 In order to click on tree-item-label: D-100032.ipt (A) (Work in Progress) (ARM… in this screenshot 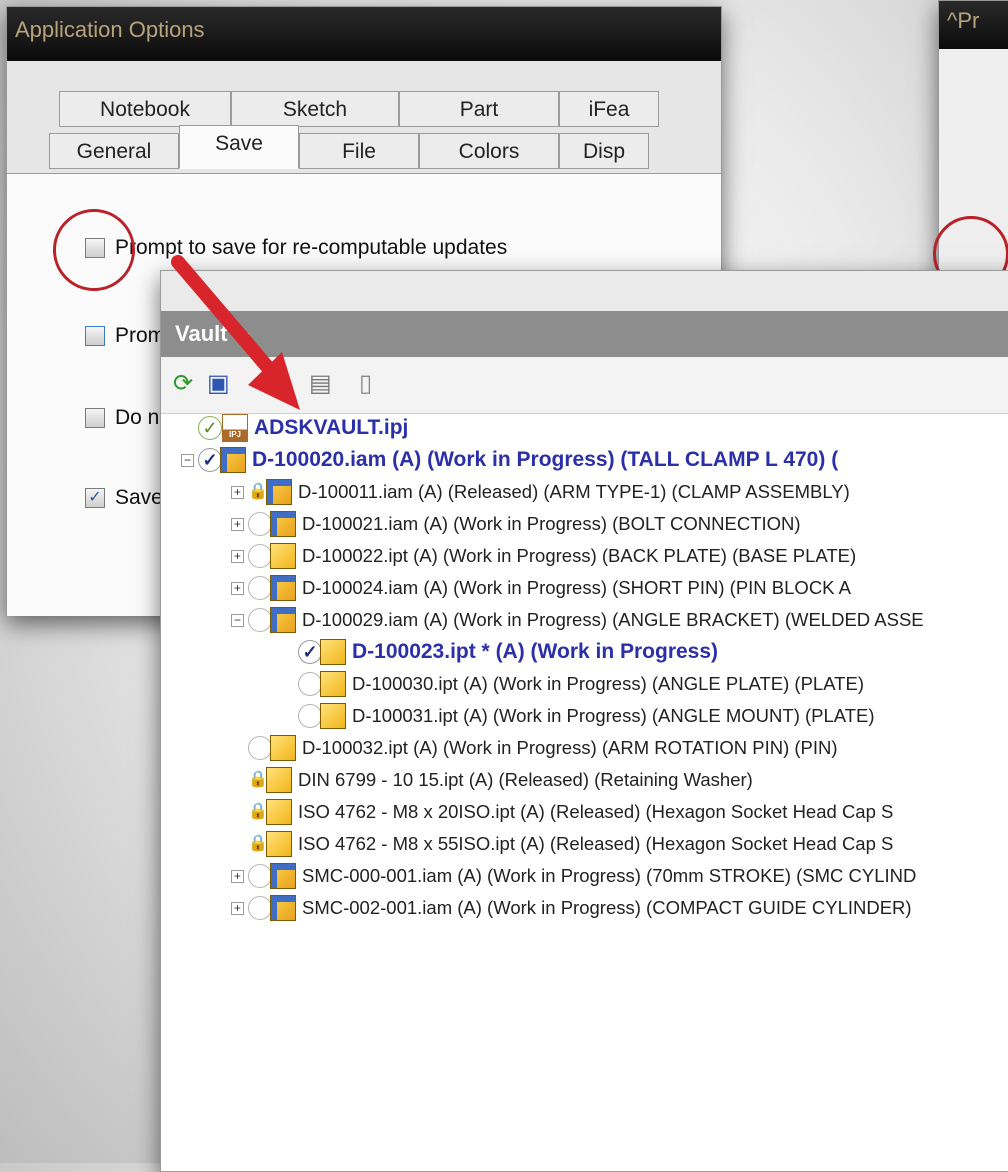, I will do `click(570, 747)`.